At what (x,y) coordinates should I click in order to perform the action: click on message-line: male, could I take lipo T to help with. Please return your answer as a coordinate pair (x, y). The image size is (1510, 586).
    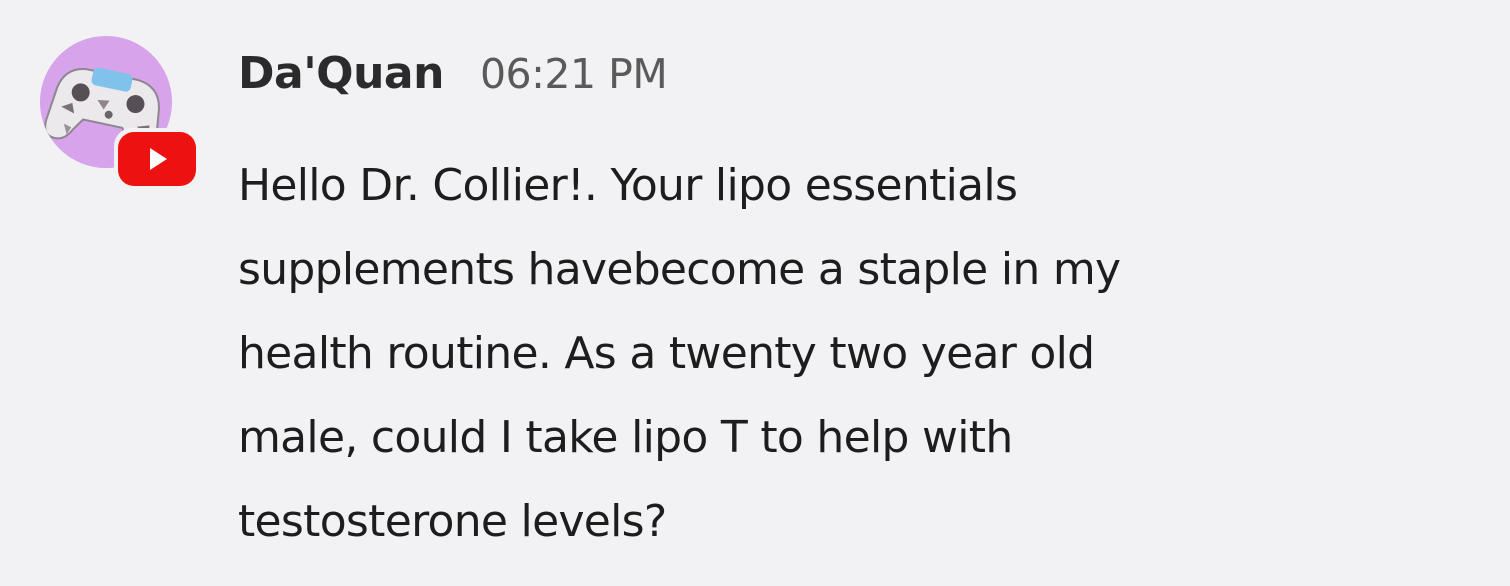
    Looking at the image, I should click on (625, 437).